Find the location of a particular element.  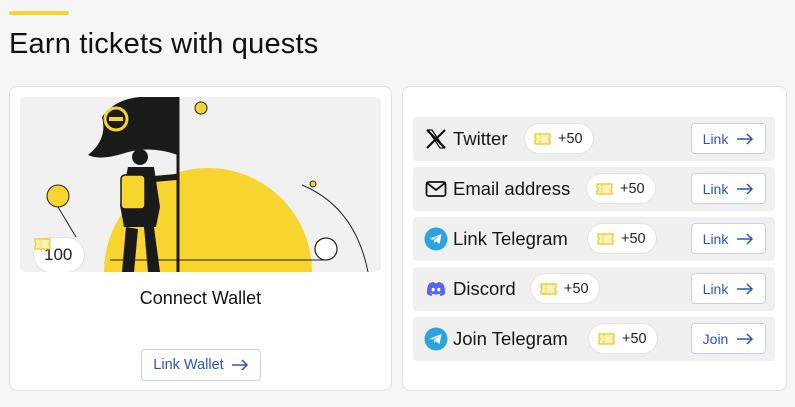

discord-link-button: Link is located at coordinates (728, 288).